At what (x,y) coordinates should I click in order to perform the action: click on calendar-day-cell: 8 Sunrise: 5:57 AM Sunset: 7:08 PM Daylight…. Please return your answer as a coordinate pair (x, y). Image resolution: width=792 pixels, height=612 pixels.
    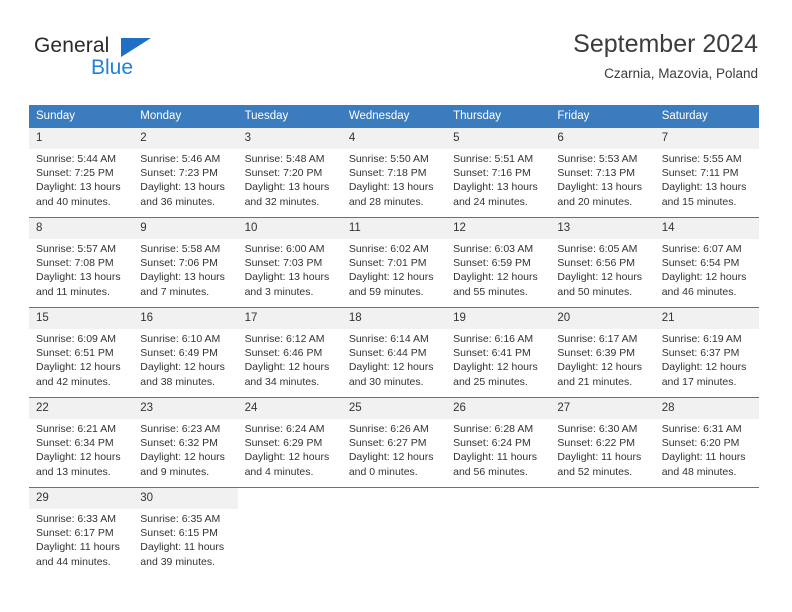
    Looking at the image, I should click on (81, 262).